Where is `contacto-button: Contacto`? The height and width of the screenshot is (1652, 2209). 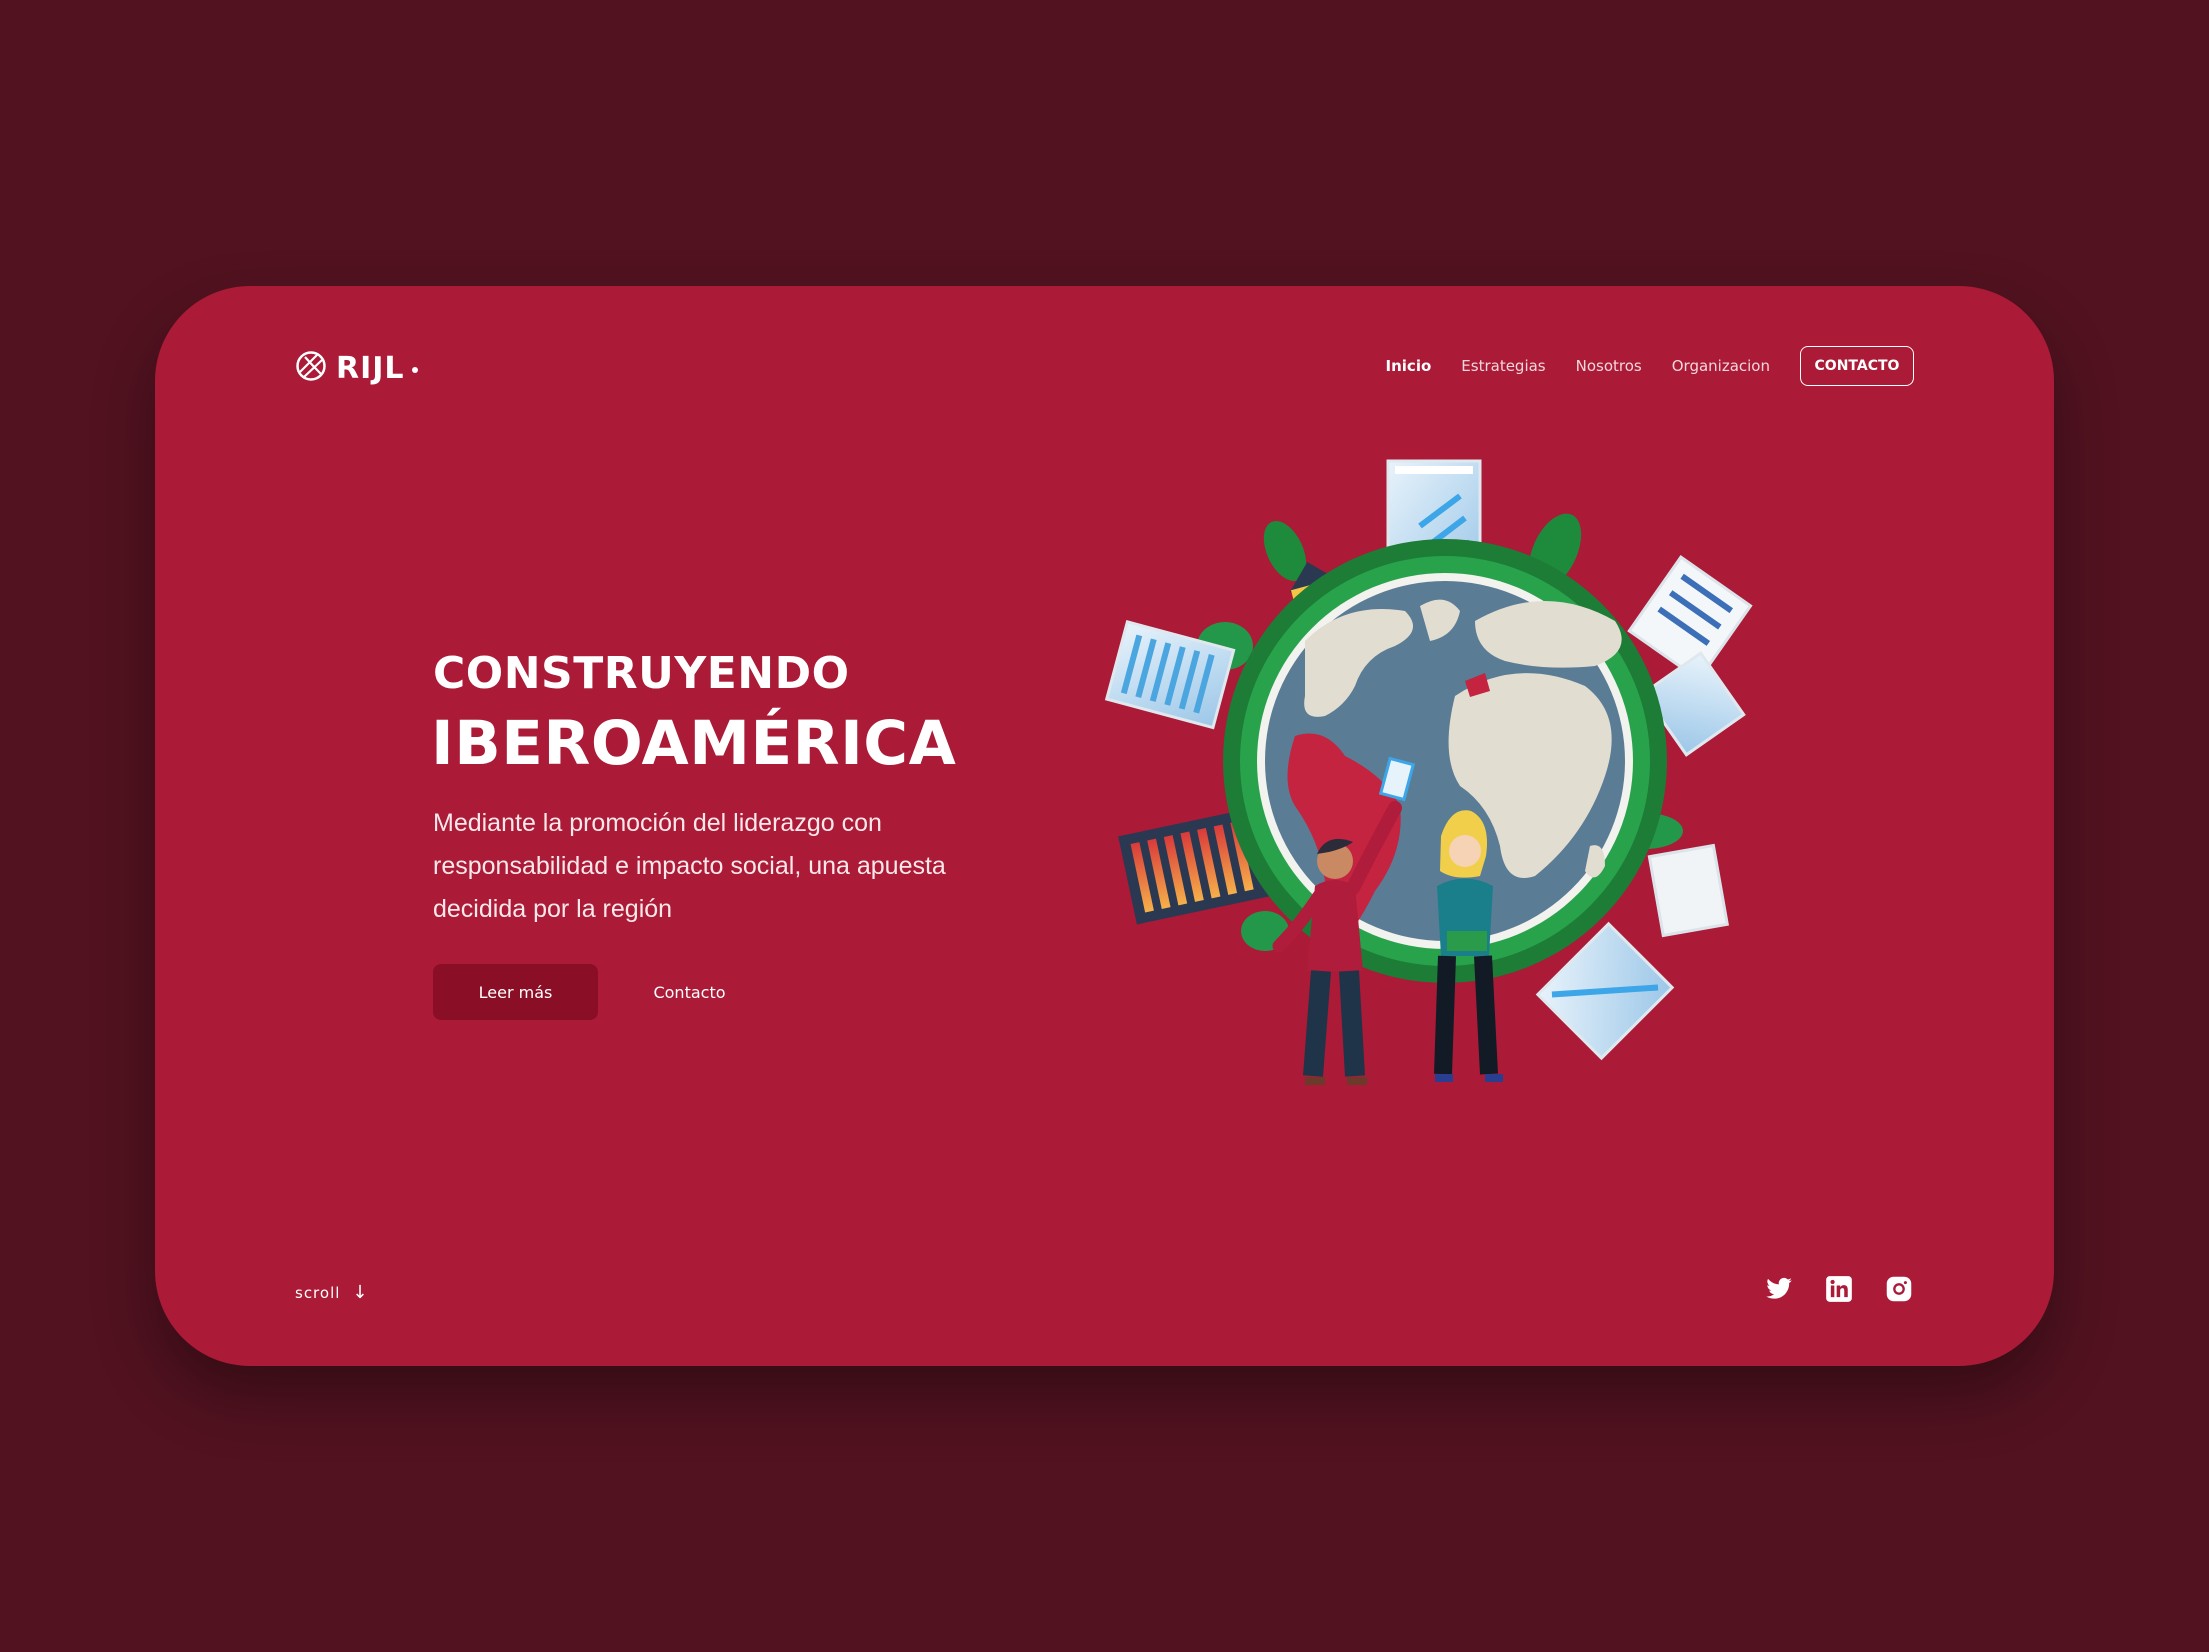 contacto-button: Contacto is located at coordinates (689, 992).